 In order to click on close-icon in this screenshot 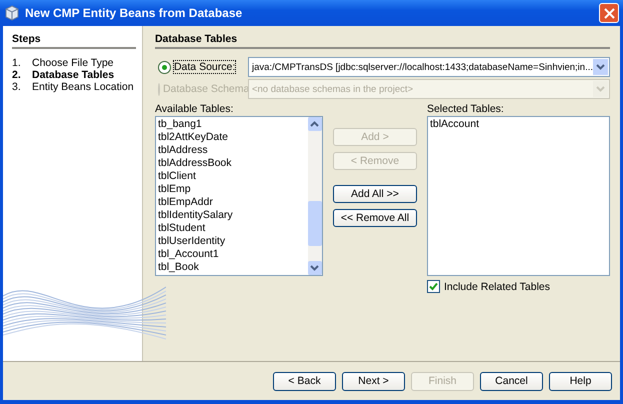, I will do `click(609, 13)`.